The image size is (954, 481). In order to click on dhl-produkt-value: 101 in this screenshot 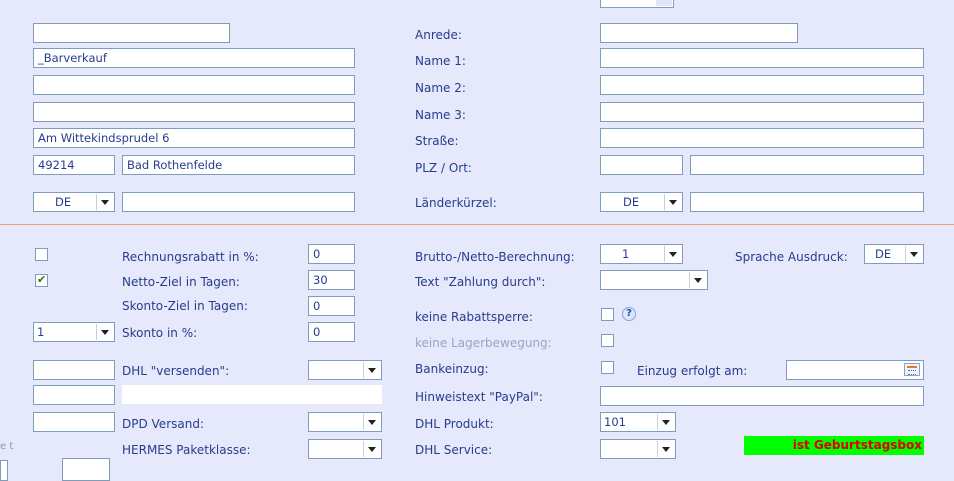, I will do `click(615, 422)`.